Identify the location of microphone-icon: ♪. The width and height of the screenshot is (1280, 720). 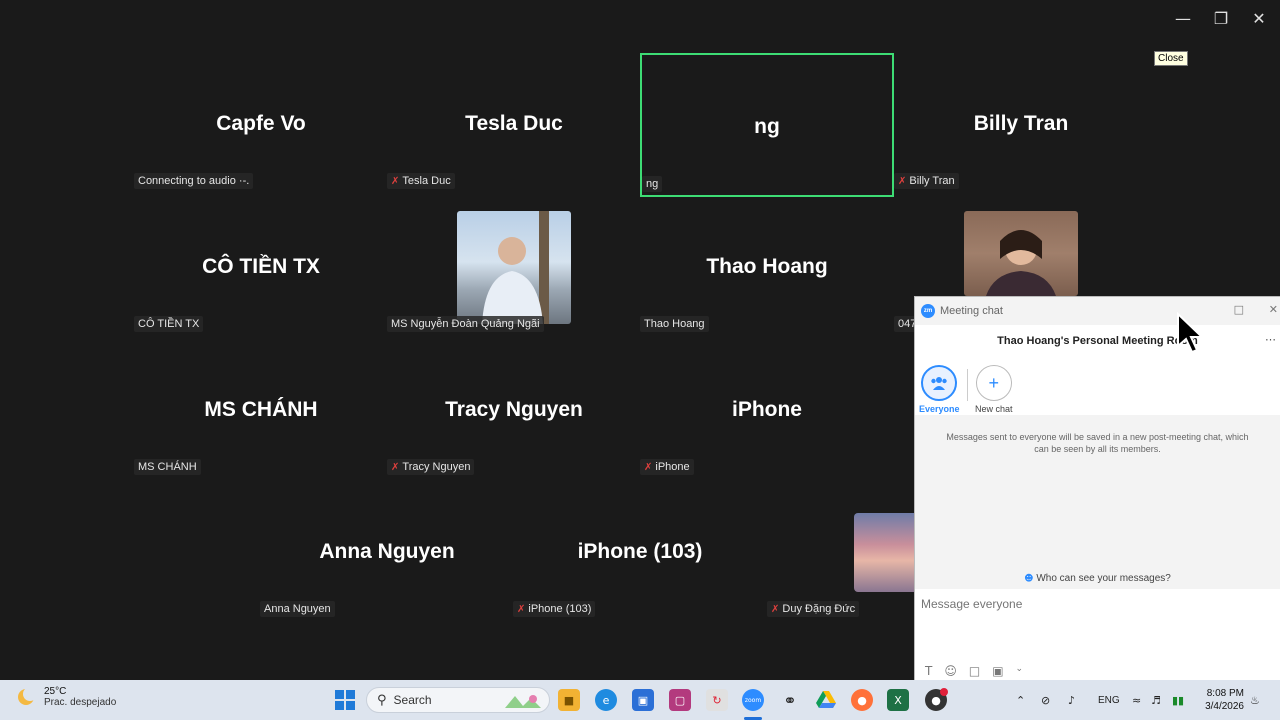
(1071, 700).